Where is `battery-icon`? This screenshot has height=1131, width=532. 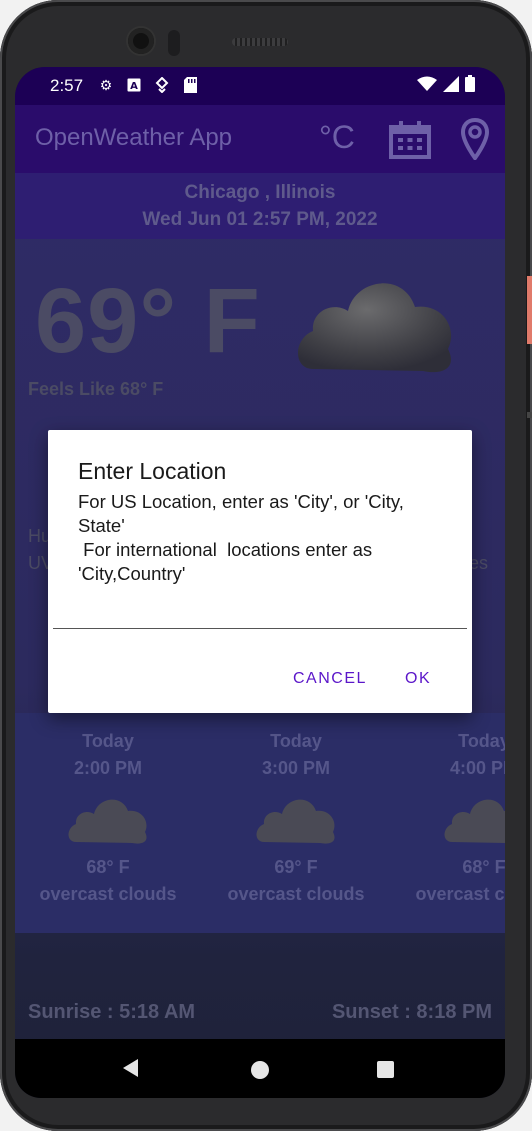 battery-icon is located at coordinates (470, 86).